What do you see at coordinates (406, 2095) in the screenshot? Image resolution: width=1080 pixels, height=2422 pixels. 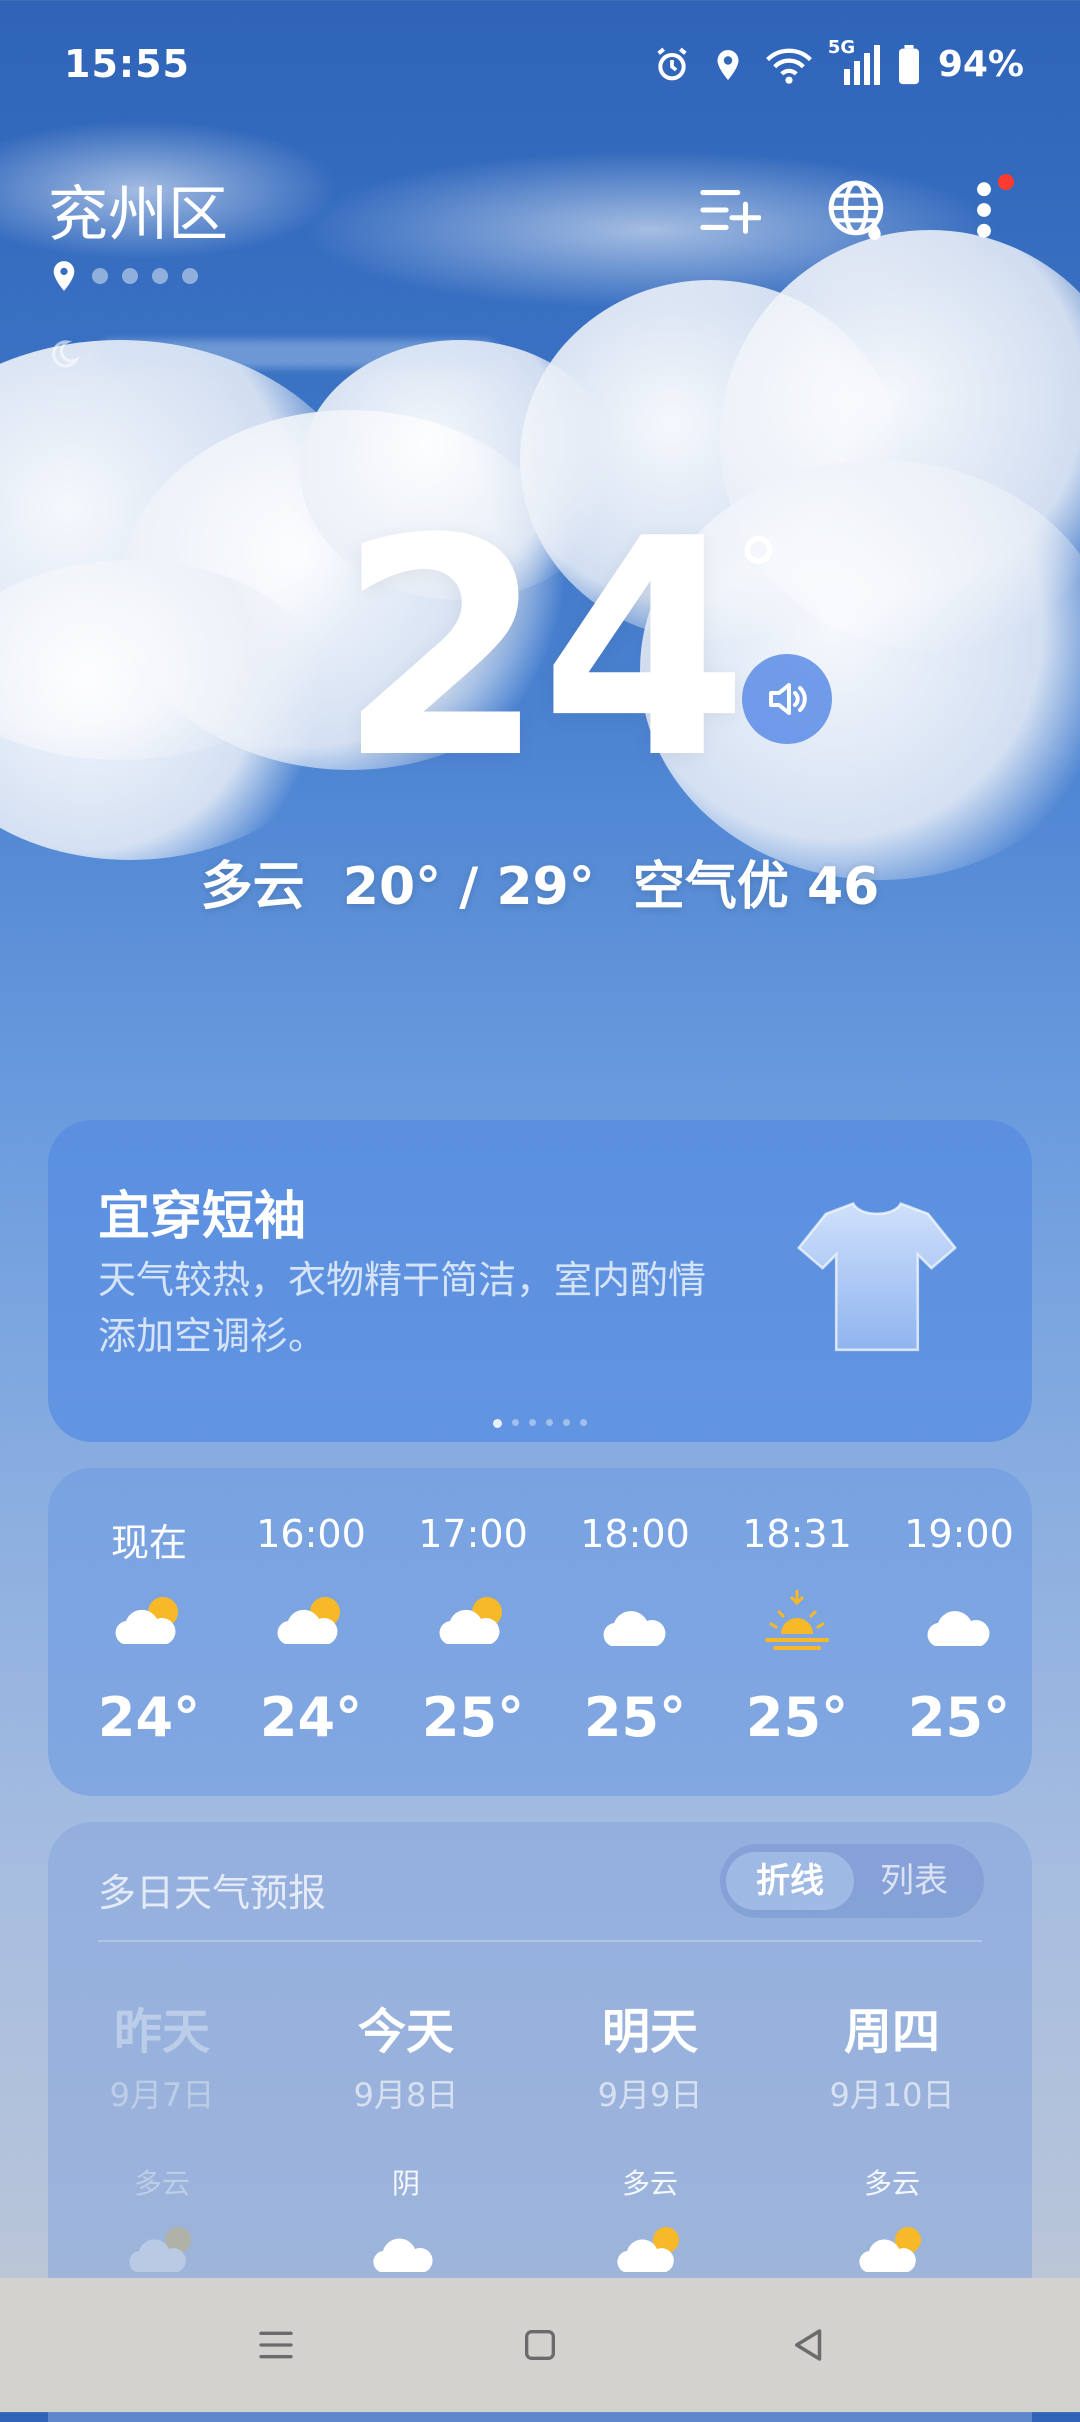 I see `day-date: 9月8日` at bounding box center [406, 2095].